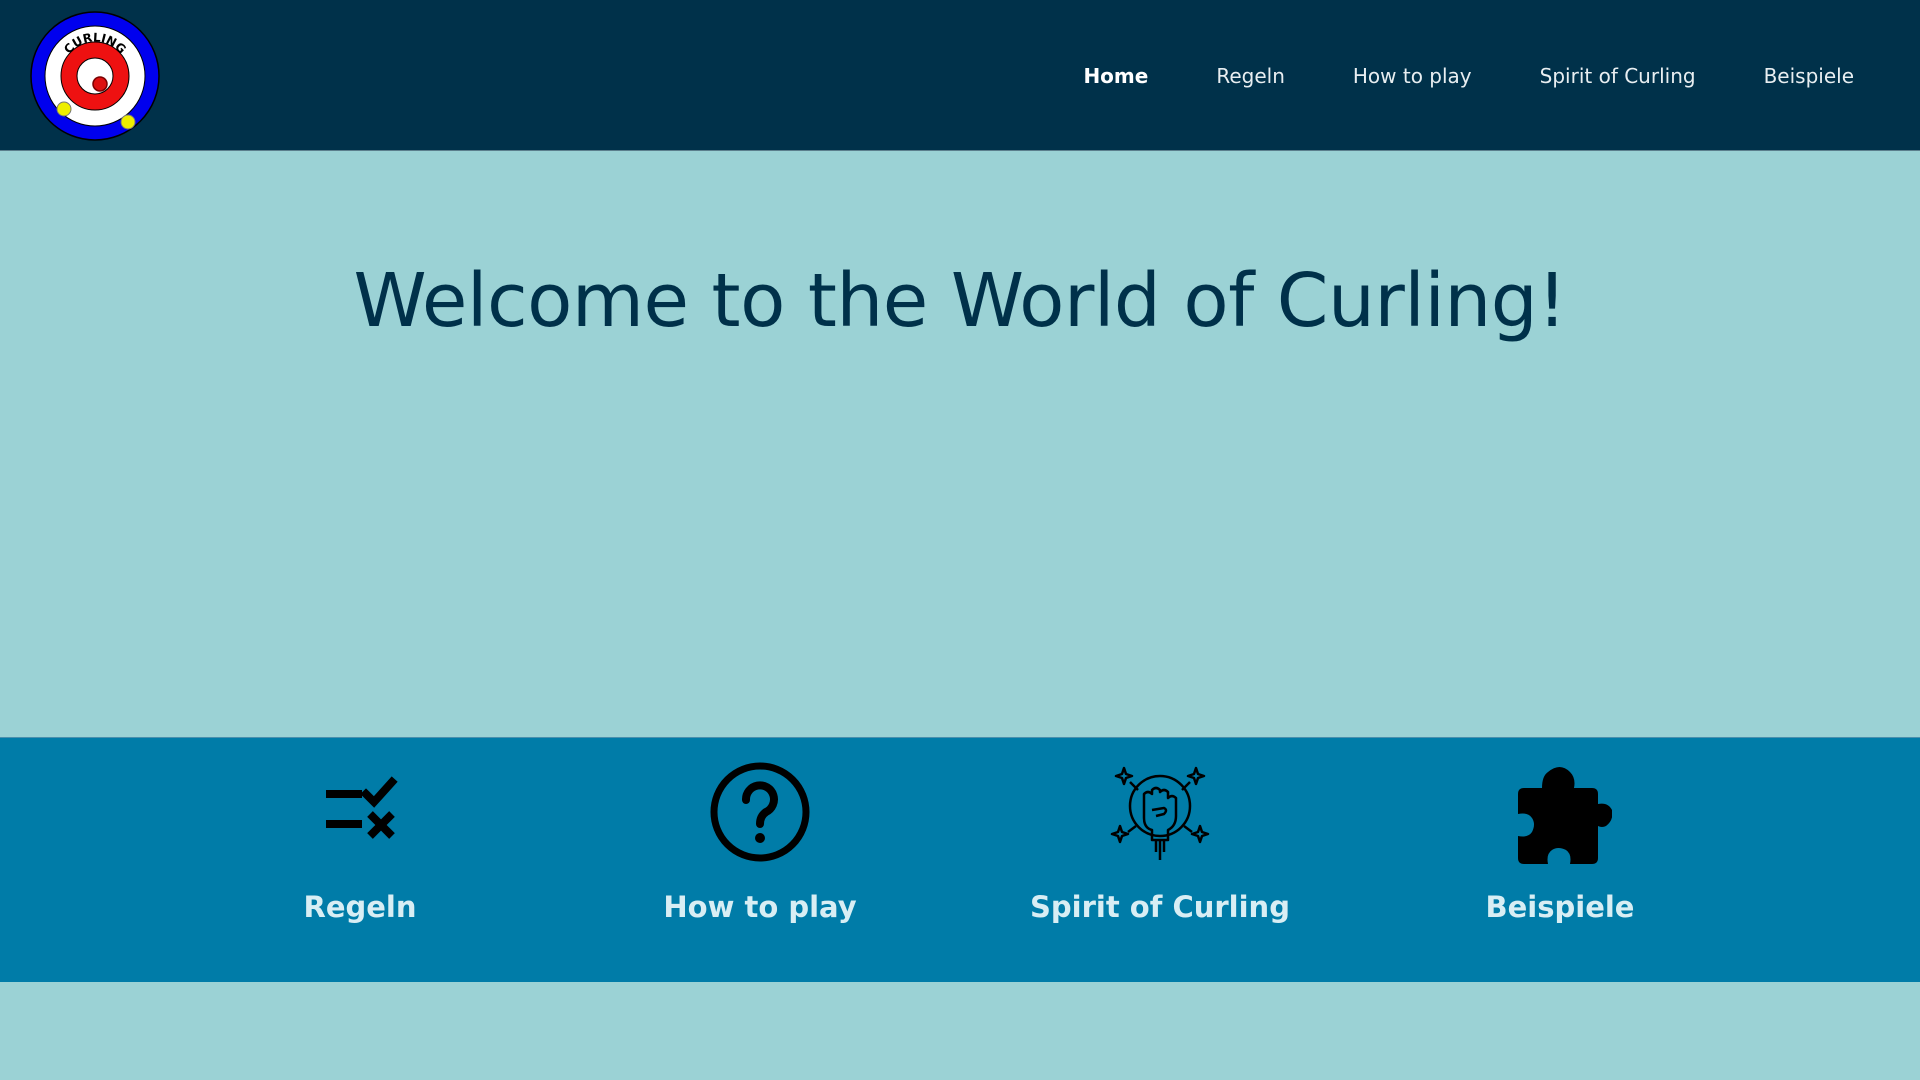  Describe the element at coordinates (1250, 76) in the screenshot. I see `nav-regeln: Regeln` at that location.